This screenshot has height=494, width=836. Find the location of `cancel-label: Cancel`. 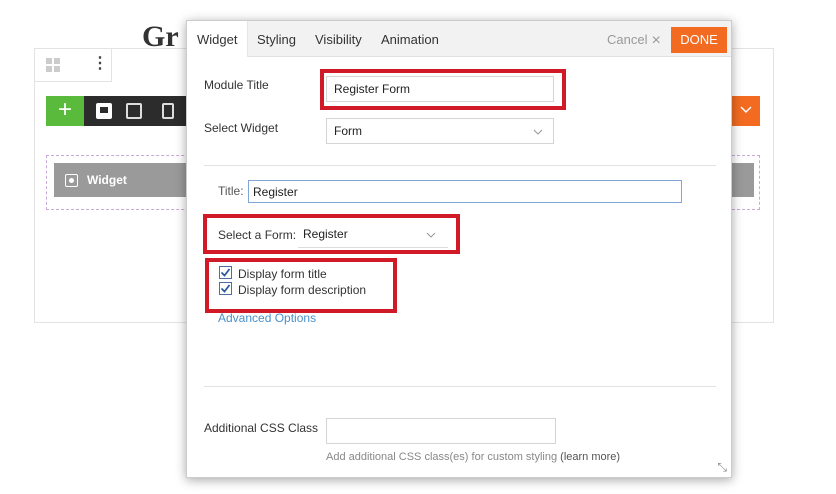

cancel-label: Cancel is located at coordinates (627, 39).